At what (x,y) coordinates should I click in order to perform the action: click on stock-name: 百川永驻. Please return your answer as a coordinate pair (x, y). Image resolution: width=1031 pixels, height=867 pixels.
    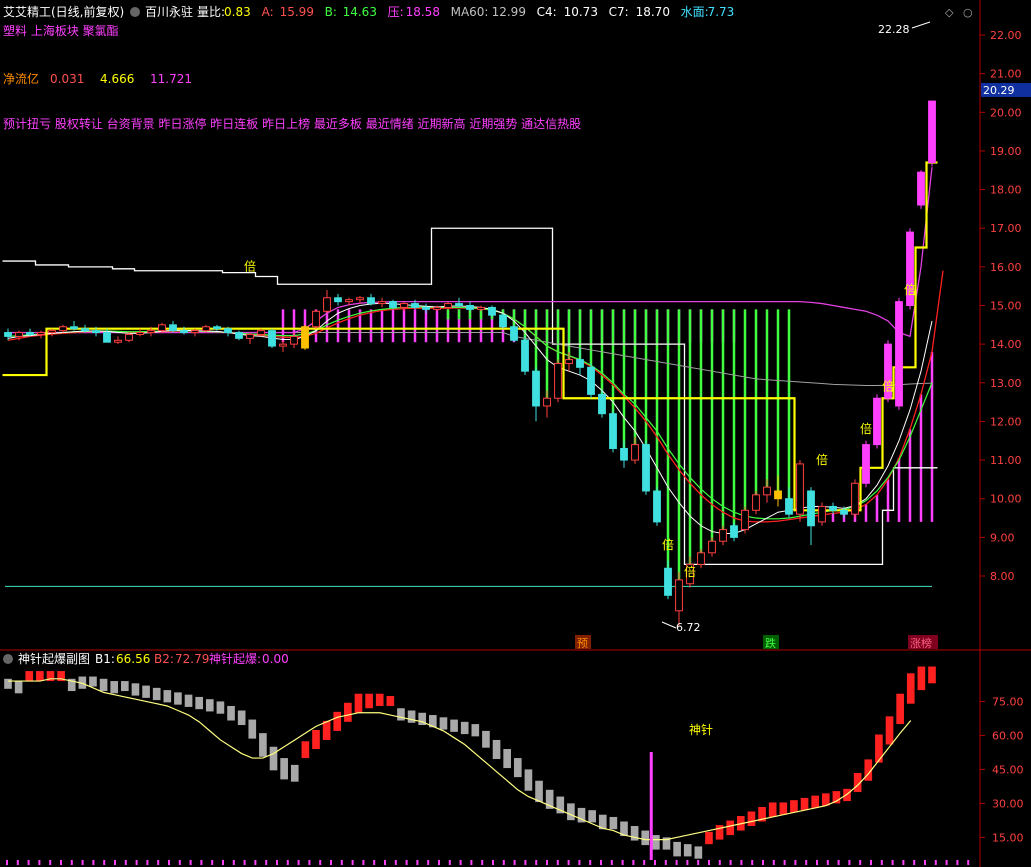
    Looking at the image, I should click on (169, 11).